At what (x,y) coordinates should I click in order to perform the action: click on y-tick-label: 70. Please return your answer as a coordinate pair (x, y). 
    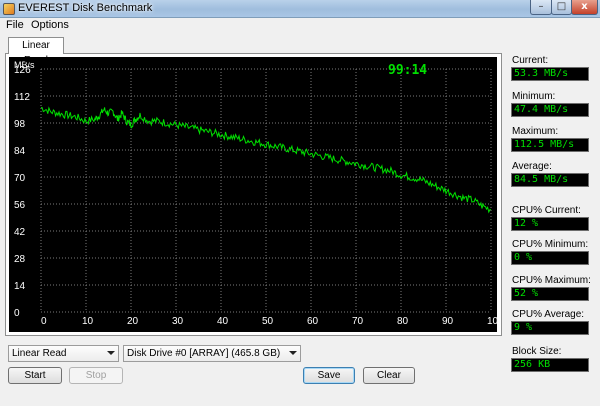
    Looking at the image, I should click on (20, 178).